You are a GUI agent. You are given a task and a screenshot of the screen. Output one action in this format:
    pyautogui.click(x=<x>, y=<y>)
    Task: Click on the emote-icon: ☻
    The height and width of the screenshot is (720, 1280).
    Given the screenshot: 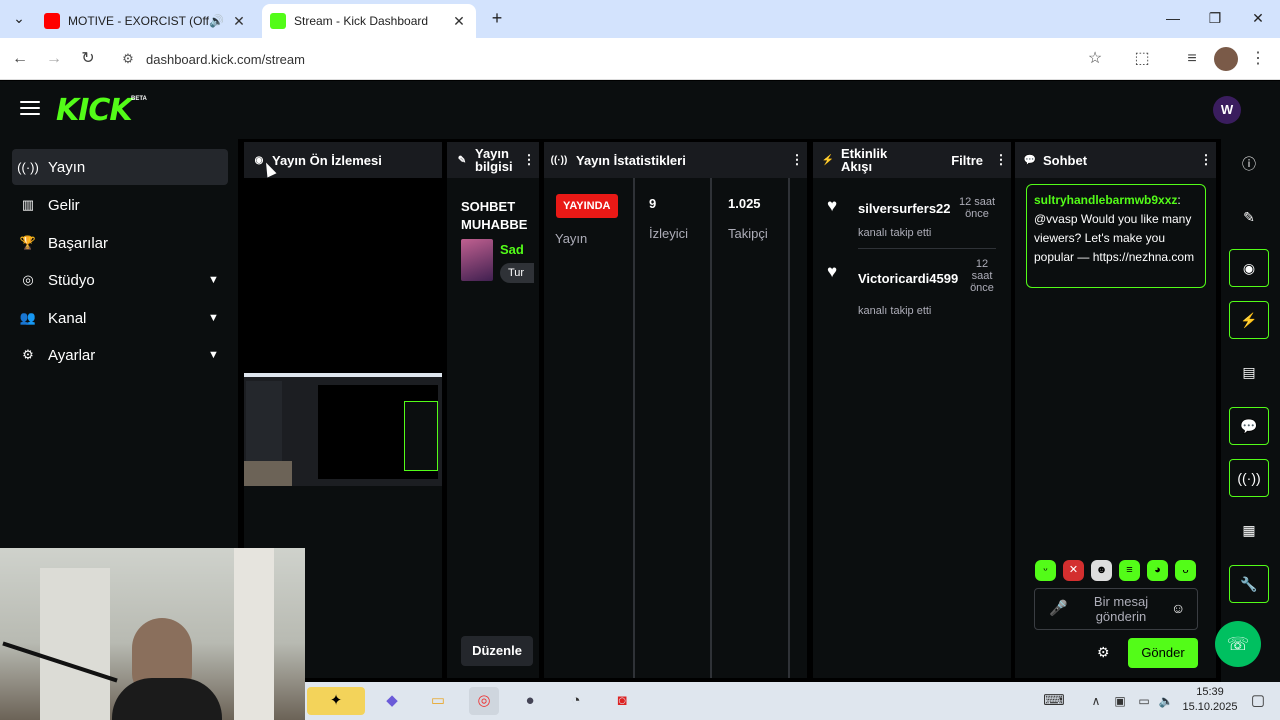 What is the action you would take?
    pyautogui.click(x=1101, y=570)
    